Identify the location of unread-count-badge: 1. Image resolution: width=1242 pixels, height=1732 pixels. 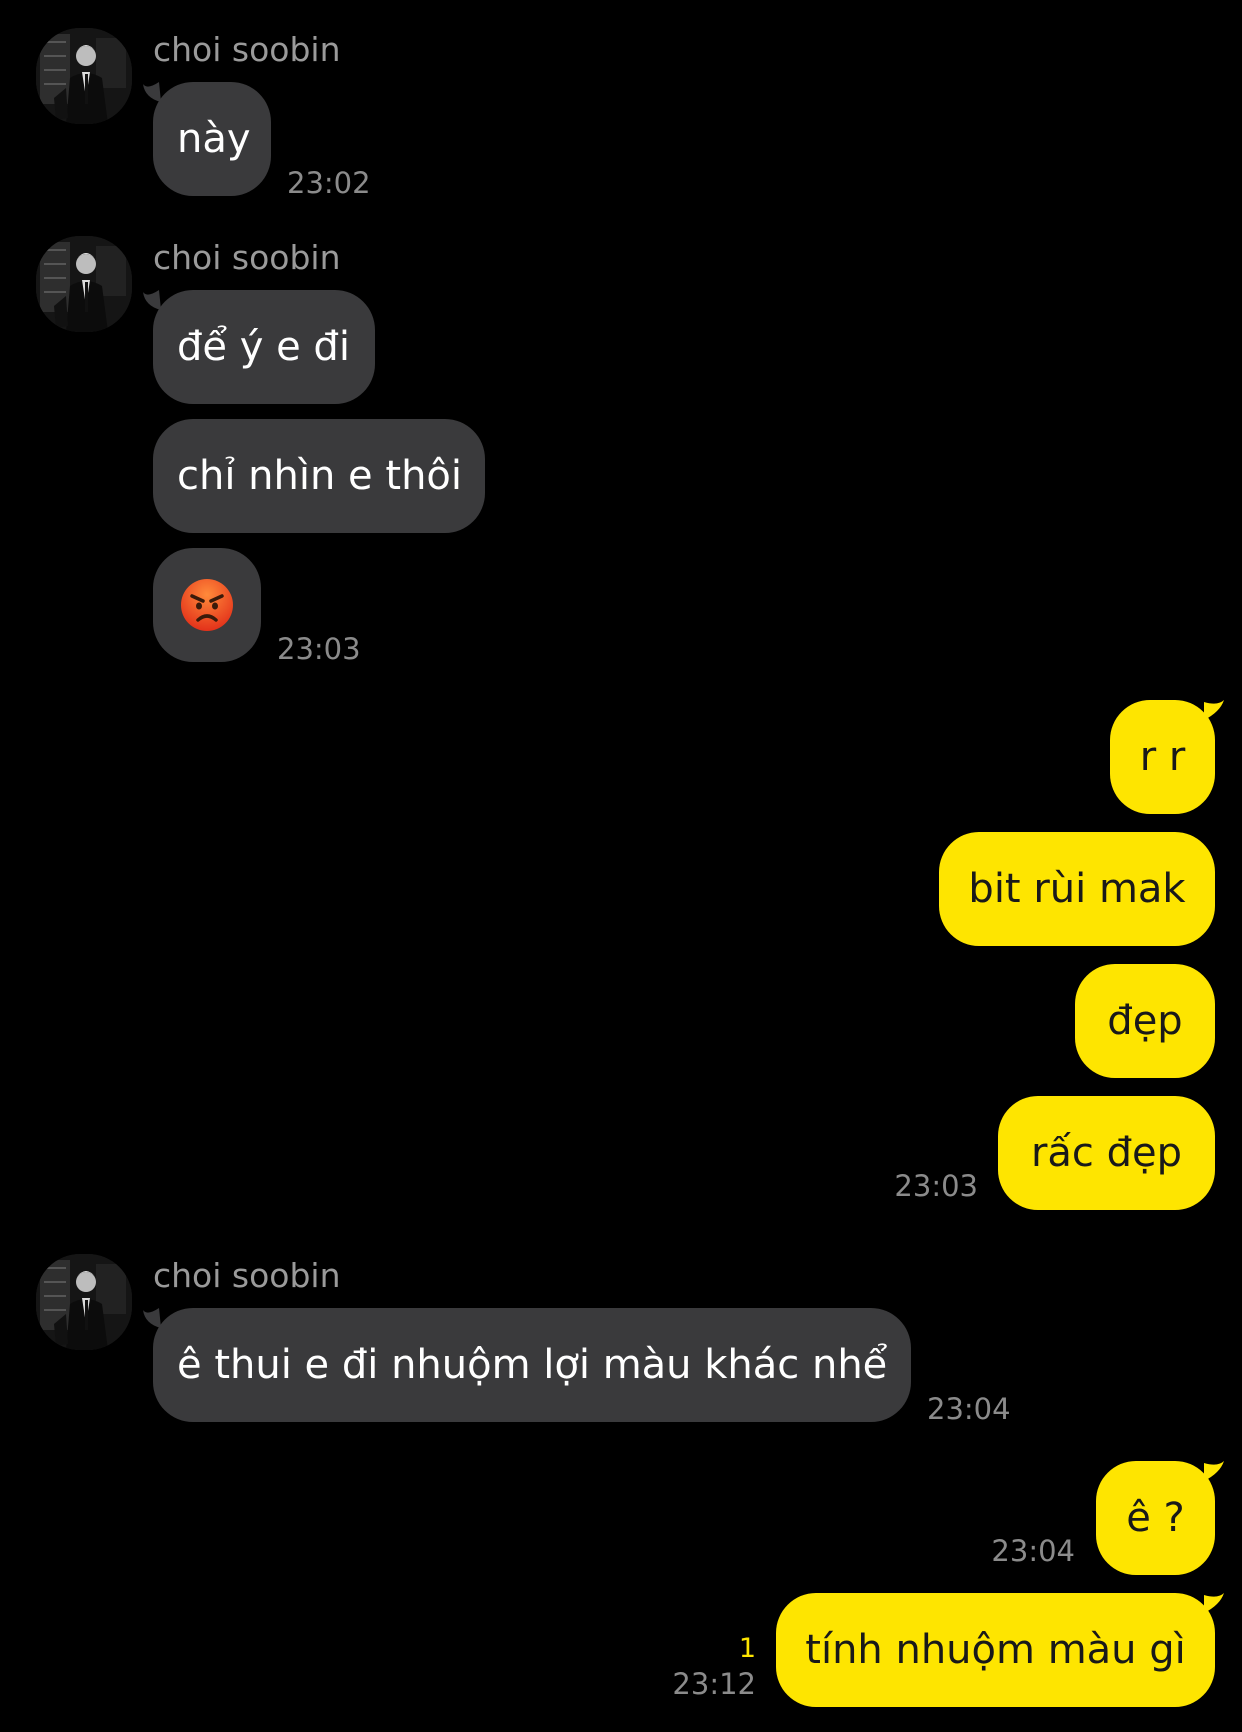
(747, 1648).